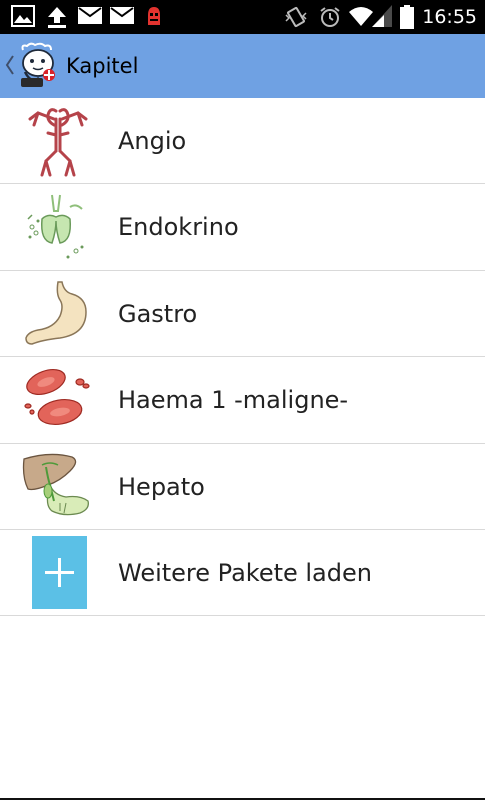  What do you see at coordinates (55, 227) in the screenshot?
I see `thyroid-glands-icon` at bounding box center [55, 227].